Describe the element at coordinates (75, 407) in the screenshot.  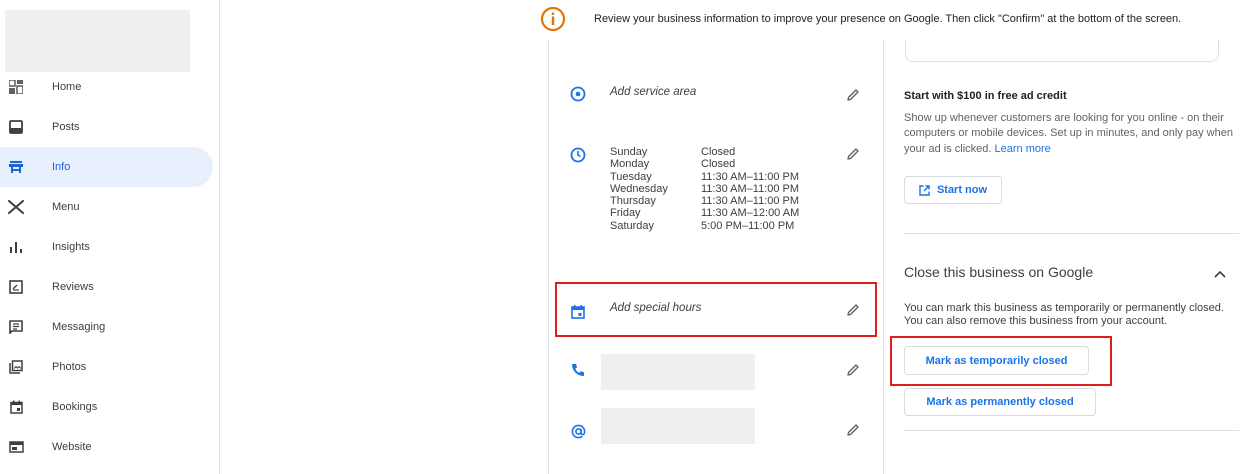
I see `sidebar-item-label: Bookings` at that location.